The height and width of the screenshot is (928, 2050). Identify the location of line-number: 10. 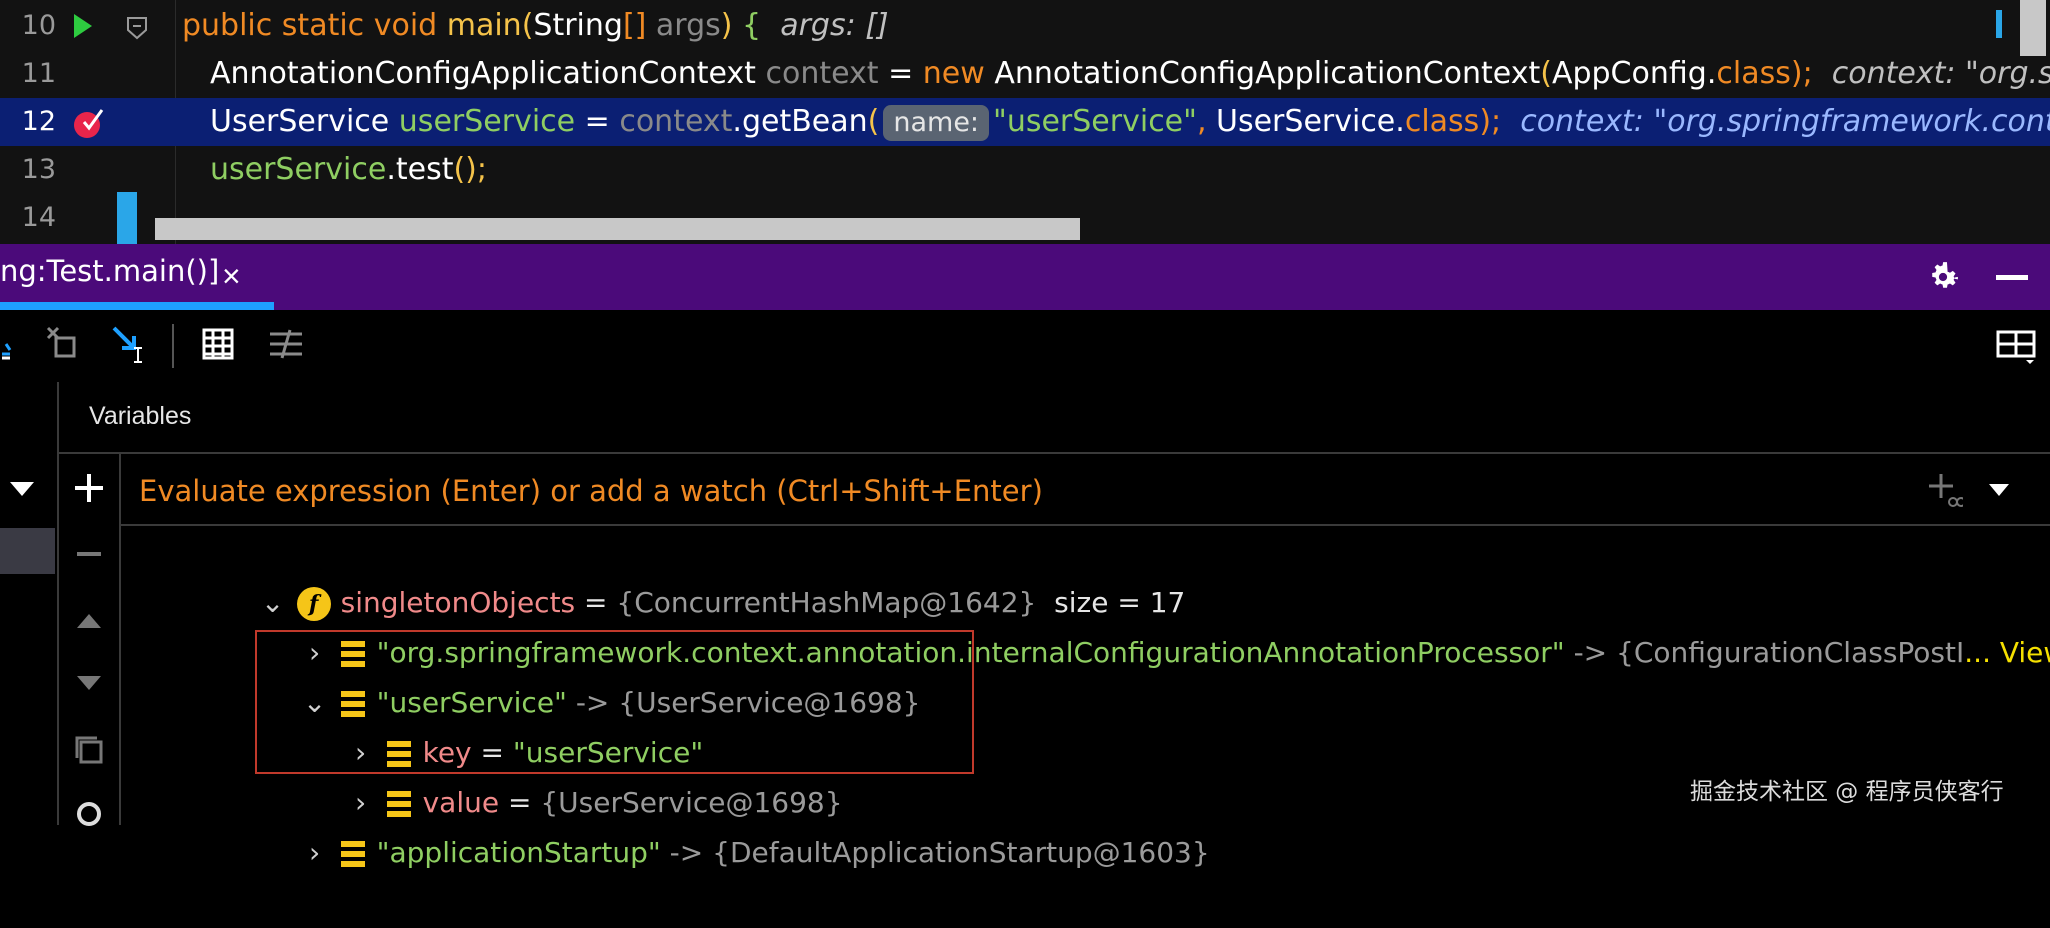
(38, 25).